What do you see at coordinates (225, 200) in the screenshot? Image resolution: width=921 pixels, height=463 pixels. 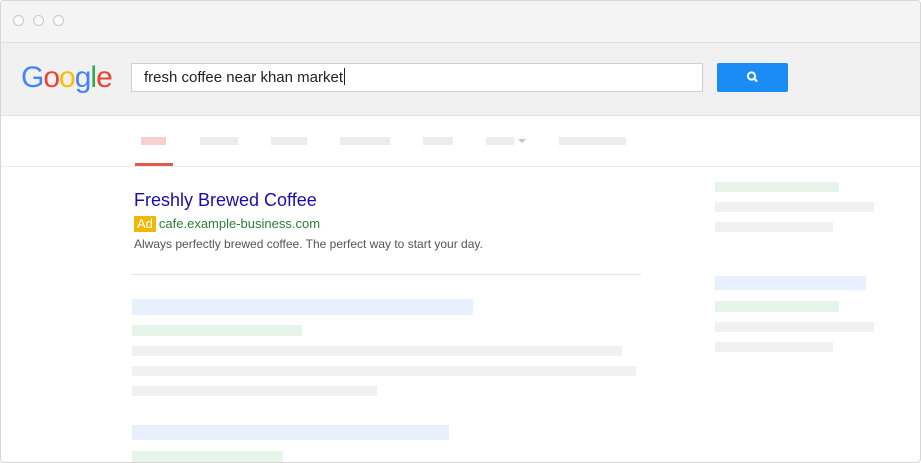 I see `ad-result-title: Freshly Brewed Coffee` at bounding box center [225, 200].